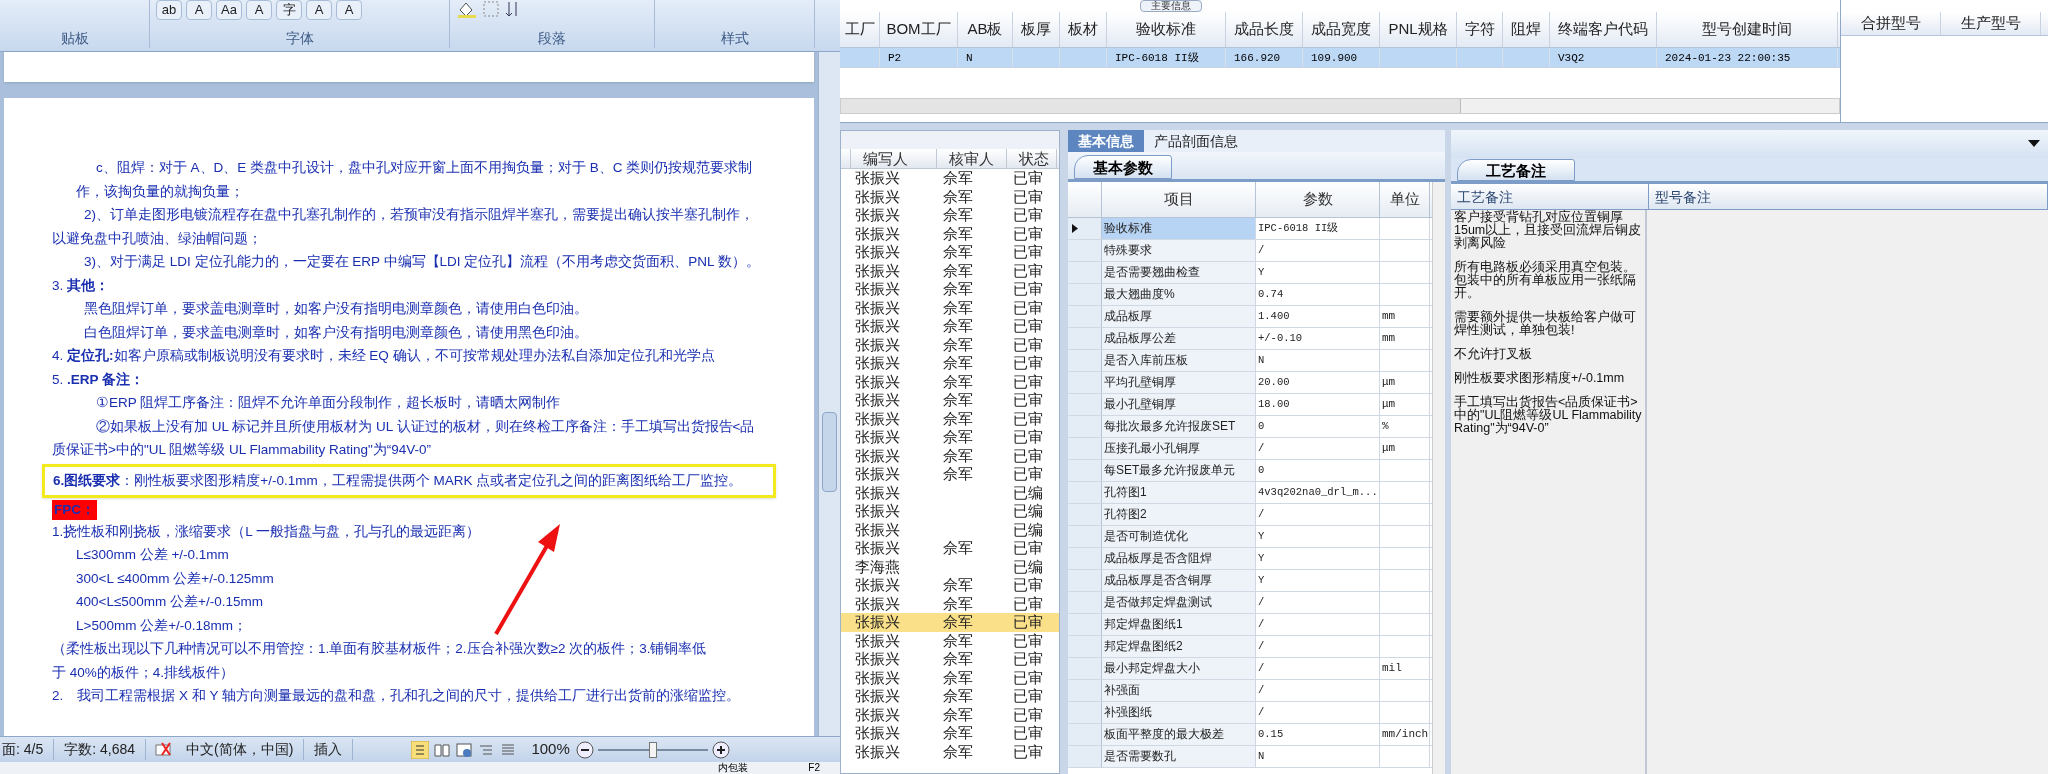 The width and height of the screenshot is (2048, 774). Describe the element at coordinates (467, 9) in the screenshot. I see `paint-bucket-icon` at that location.